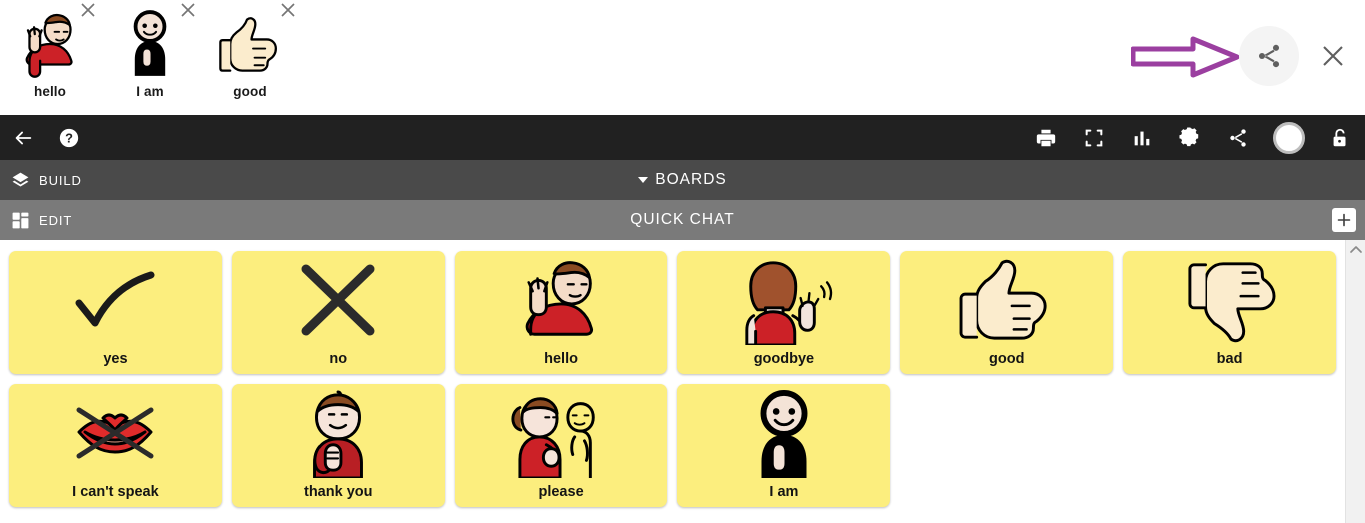 The width and height of the screenshot is (1365, 523). What do you see at coordinates (20, 220) in the screenshot?
I see `dashboard-grid-icon` at bounding box center [20, 220].